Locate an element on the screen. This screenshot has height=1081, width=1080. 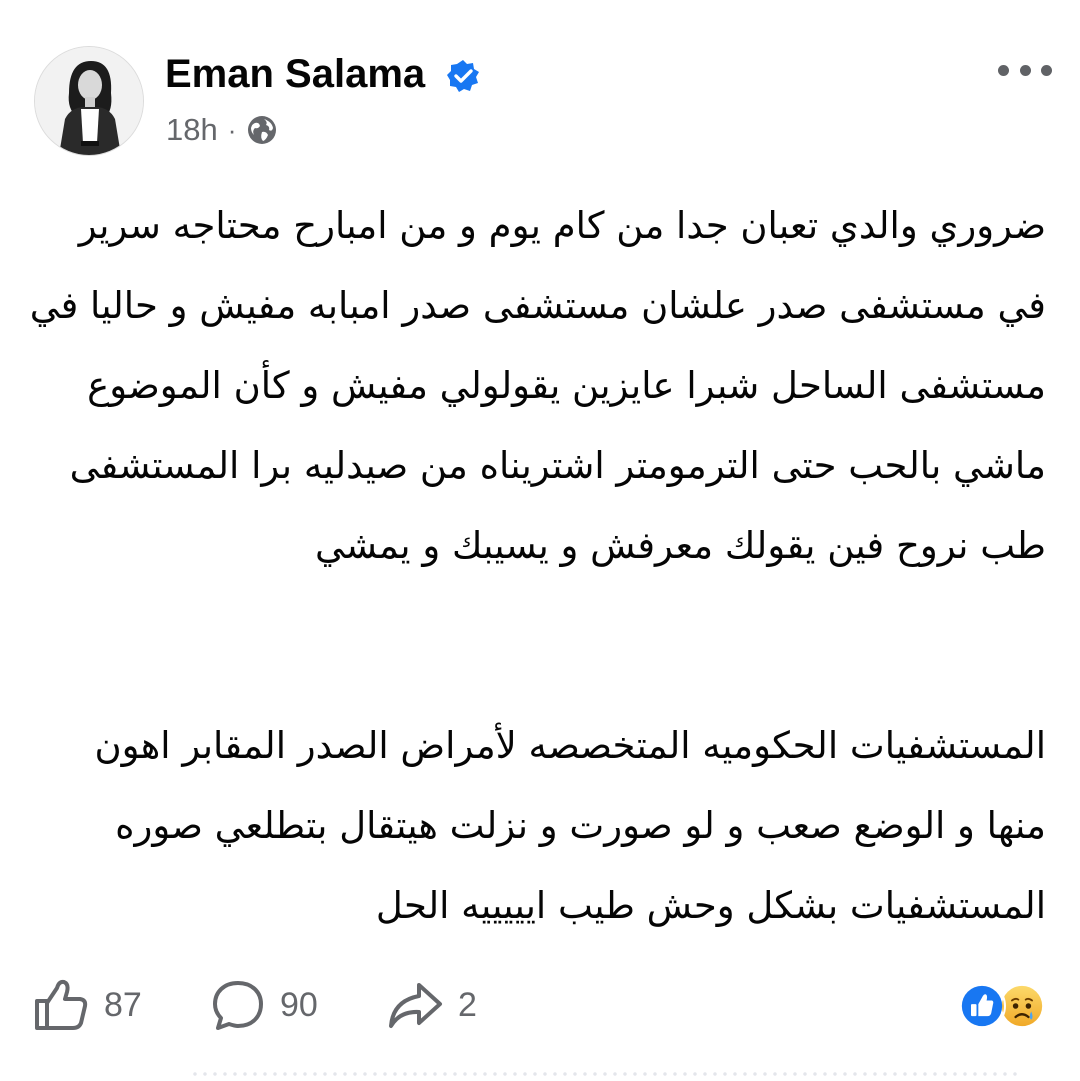
thumbs-up-icon is located at coordinates (61, 1004).